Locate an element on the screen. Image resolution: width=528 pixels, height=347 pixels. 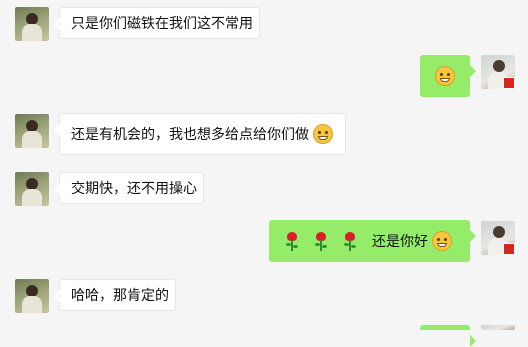
incoming-message-bubble: 哈哈，那肯定的 is located at coordinates (115, 295).